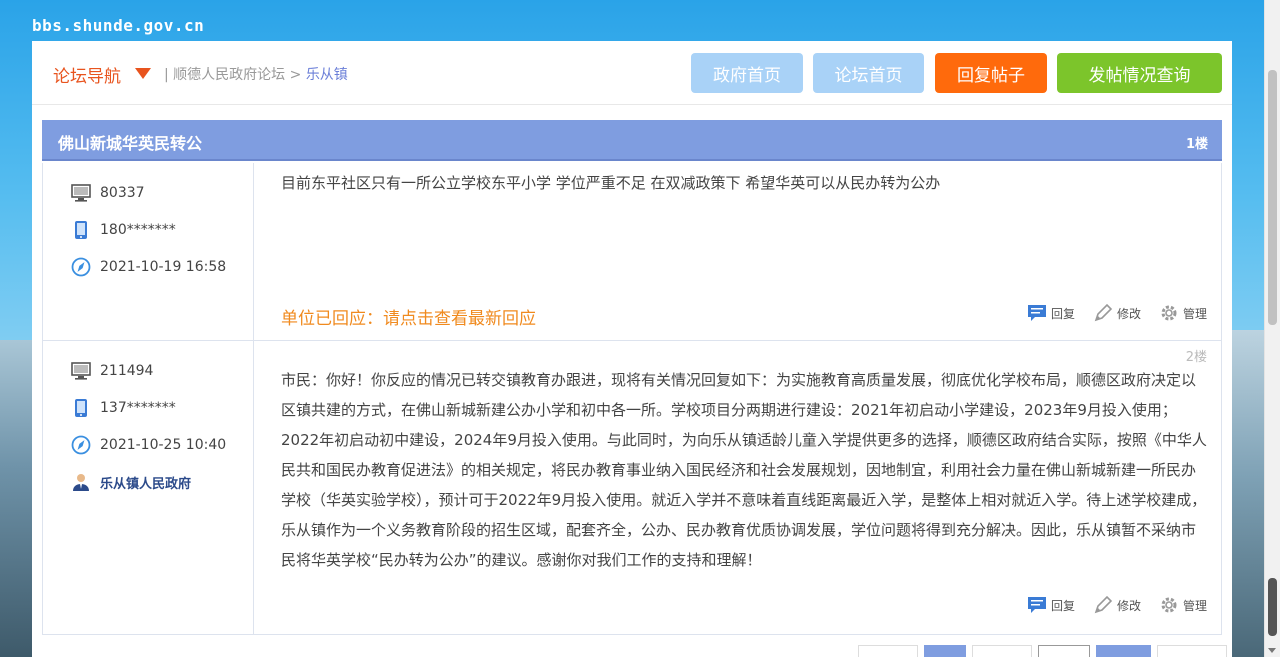 This screenshot has width=1280, height=657. Describe the element at coordinates (1272, 197) in the screenshot. I see `scrollbar-thumb` at that location.